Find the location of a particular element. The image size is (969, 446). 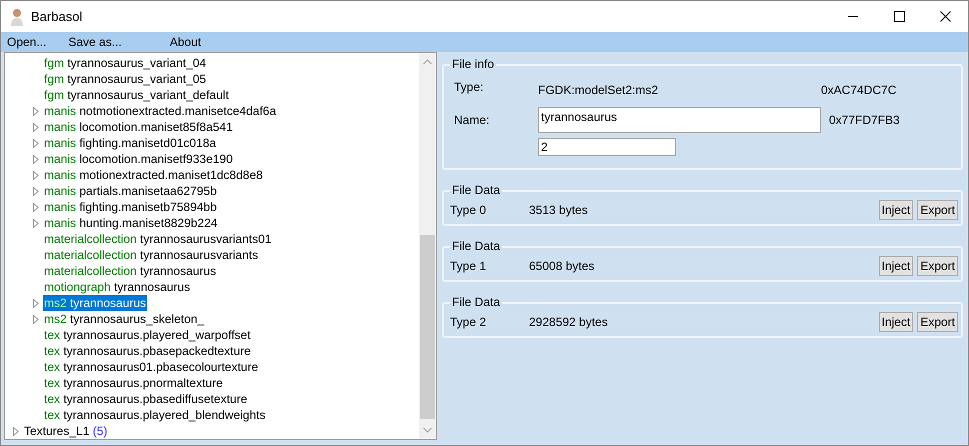

close-icon is located at coordinates (945, 16).